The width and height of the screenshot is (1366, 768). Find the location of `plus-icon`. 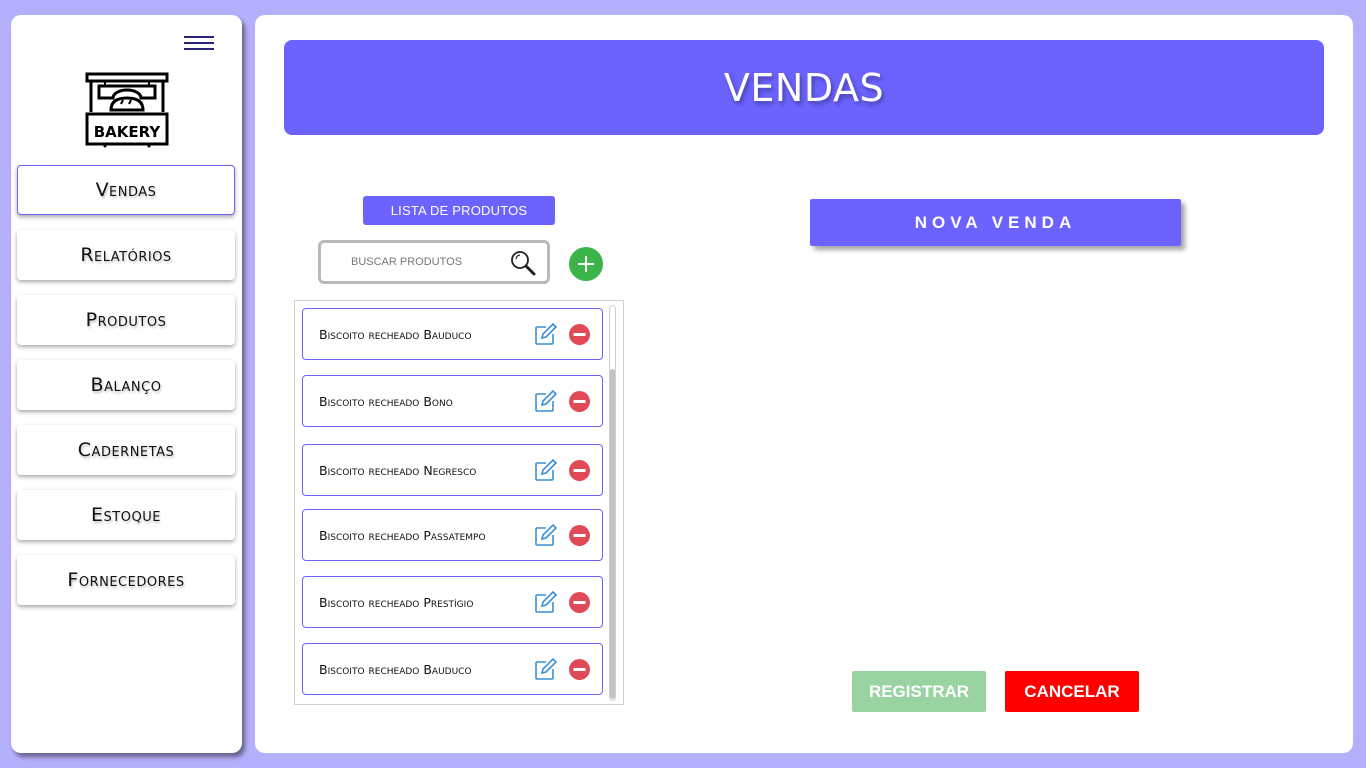

plus-icon is located at coordinates (586, 264).